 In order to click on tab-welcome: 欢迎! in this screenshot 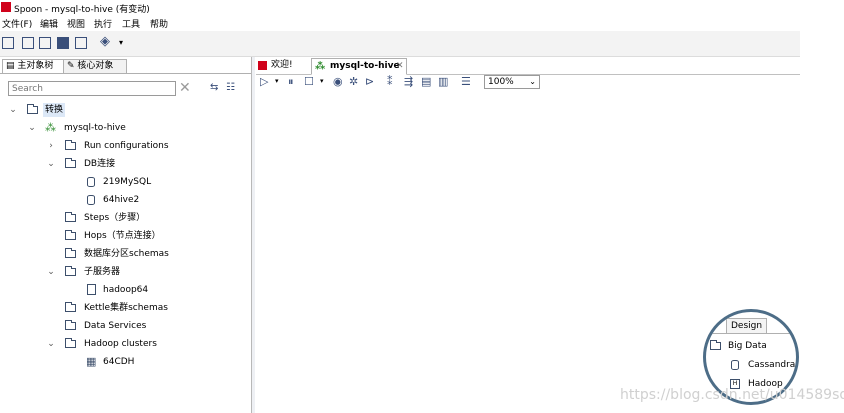, I will do `click(282, 65)`.